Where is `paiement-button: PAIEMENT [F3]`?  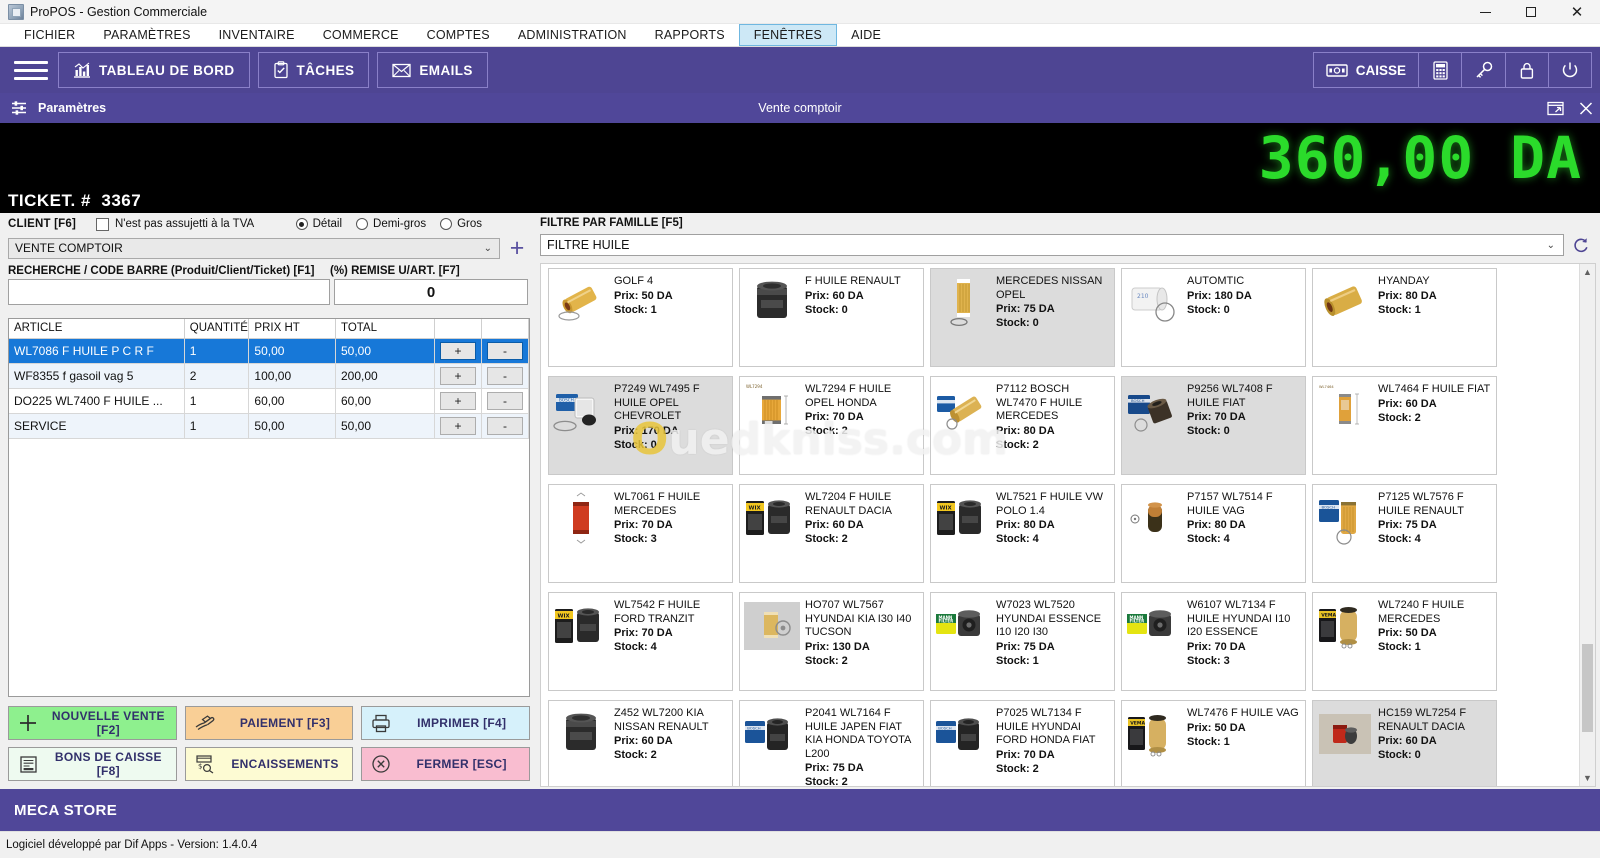 paiement-button: PAIEMENT [F3] is located at coordinates (269, 723).